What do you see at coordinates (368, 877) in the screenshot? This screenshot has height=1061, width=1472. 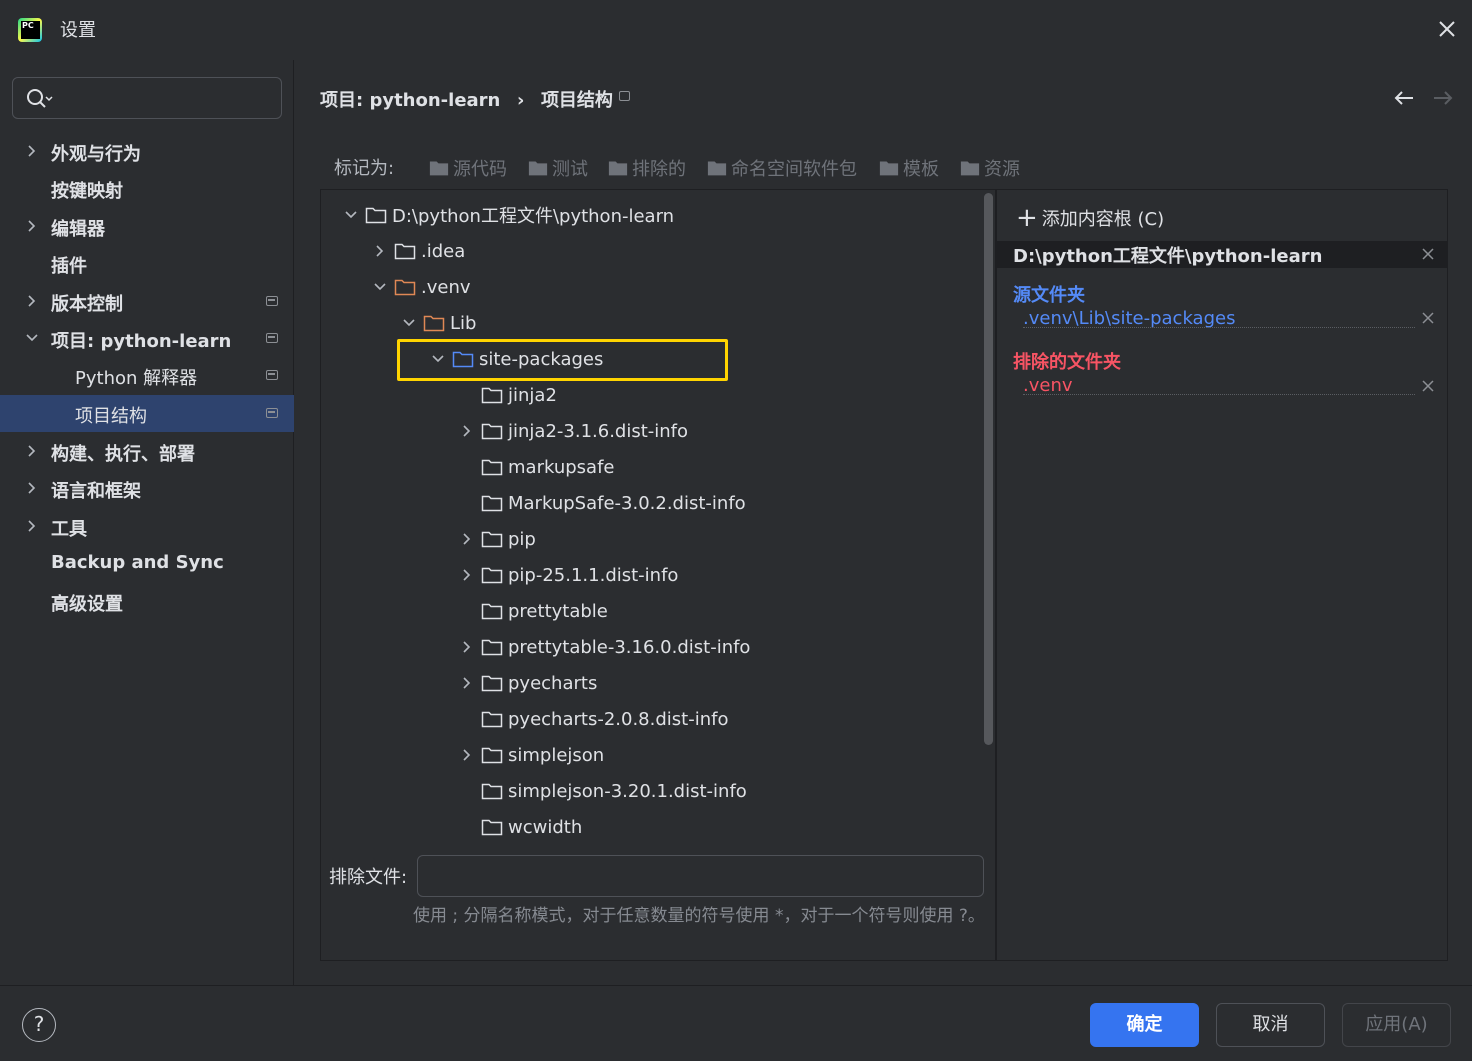 I see `exclude-files-label: 排除文件:` at bounding box center [368, 877].